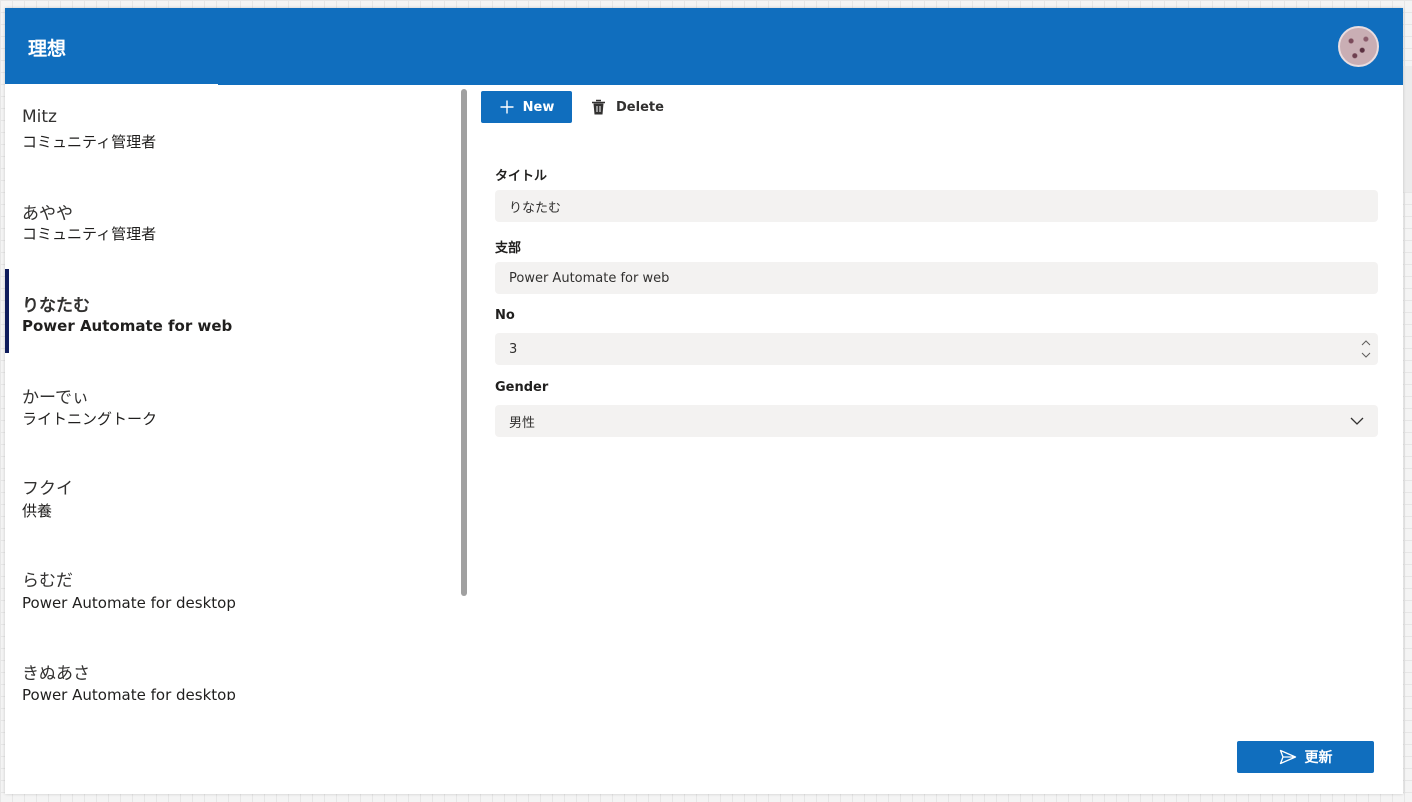 Image resolution: width=1412 pixels, height=802 pixels. I want to click on gallery-item-selected: りなたむ Power Automate for web, so click(232, 315).